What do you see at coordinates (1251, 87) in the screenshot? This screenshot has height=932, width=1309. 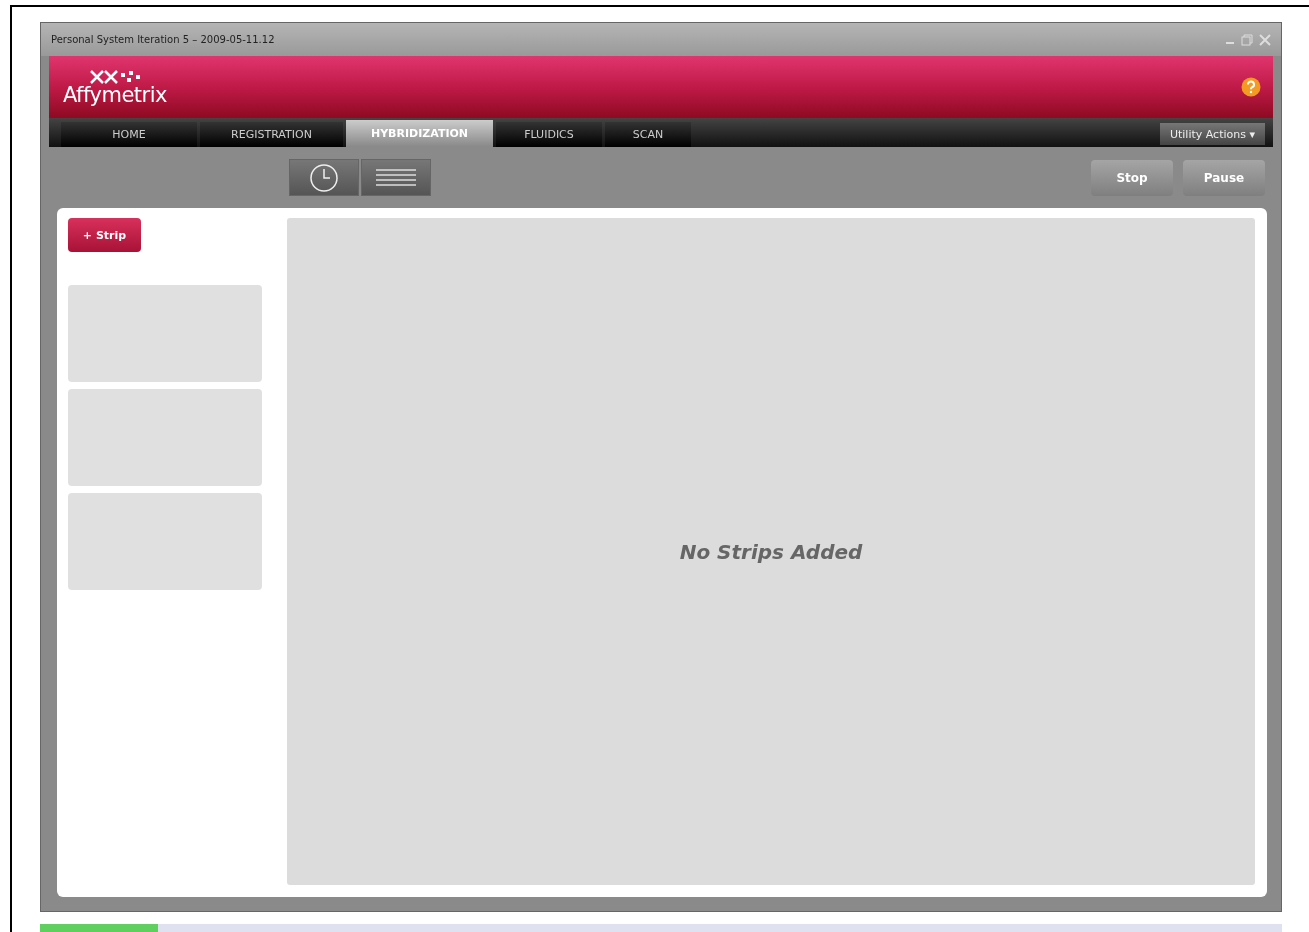 I see `help-icon` at bounding box center [1251, 87].